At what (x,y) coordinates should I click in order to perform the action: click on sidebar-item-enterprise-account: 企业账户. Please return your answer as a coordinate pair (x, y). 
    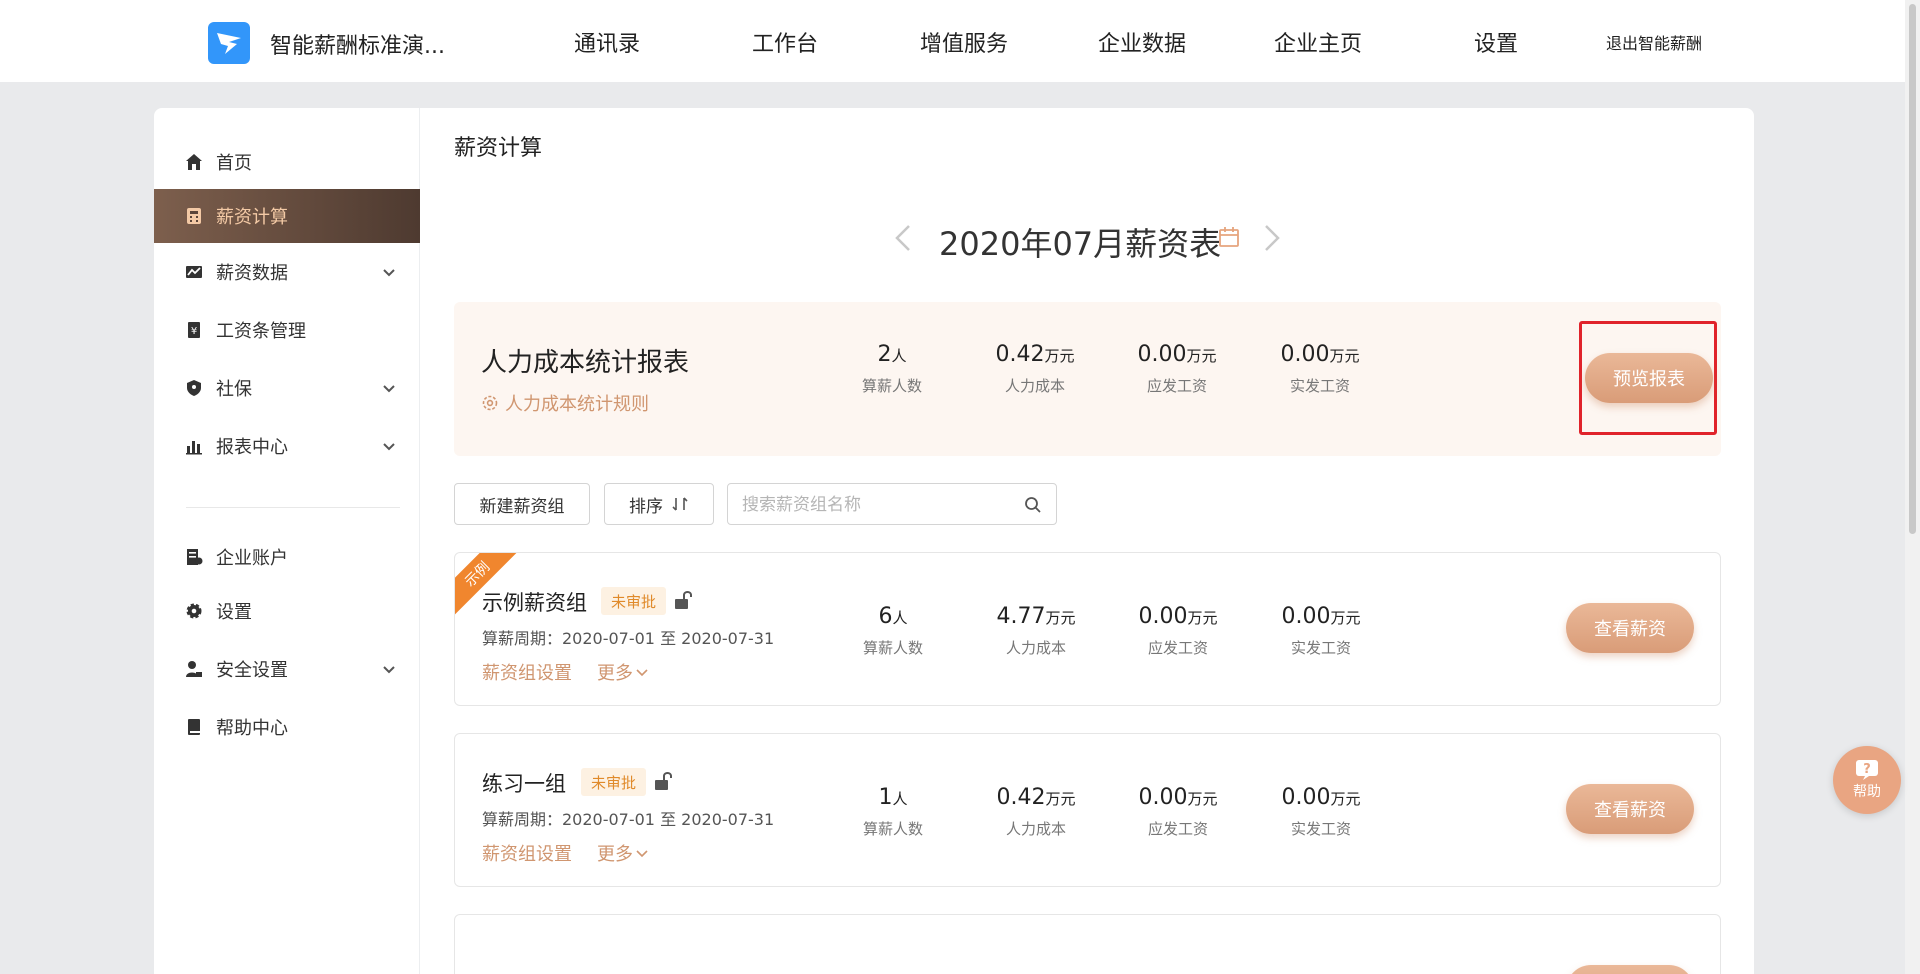
    Looking at the image, I should click on (287, 557).